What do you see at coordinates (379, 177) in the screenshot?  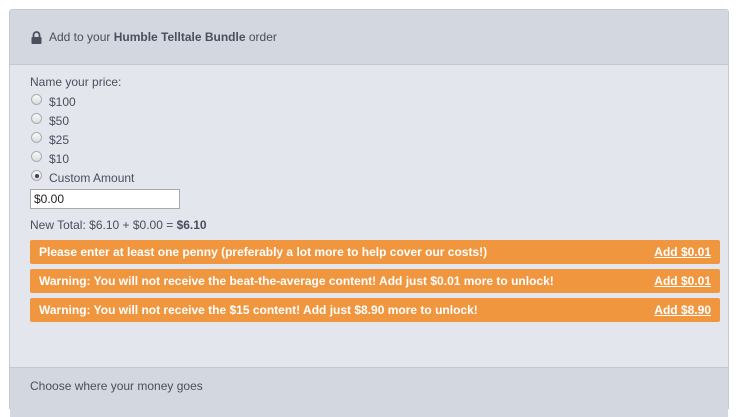 I see `price-option-custom: Custom Amount` at bounding box center [379, 177].